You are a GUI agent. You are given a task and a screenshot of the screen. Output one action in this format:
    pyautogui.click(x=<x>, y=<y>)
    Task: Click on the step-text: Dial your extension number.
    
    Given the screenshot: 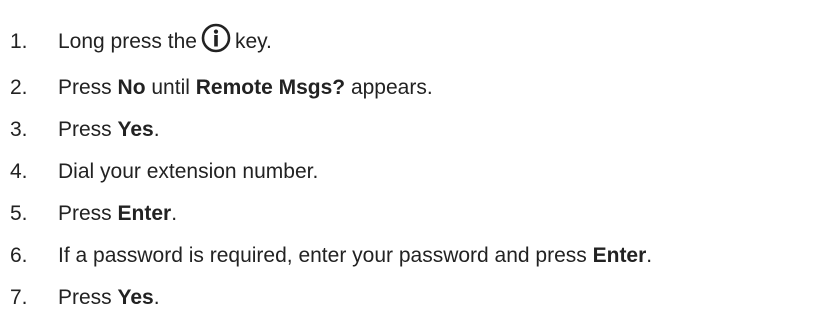 What is the action you would take?
    pyautogui.click(x=188, y=172)
    